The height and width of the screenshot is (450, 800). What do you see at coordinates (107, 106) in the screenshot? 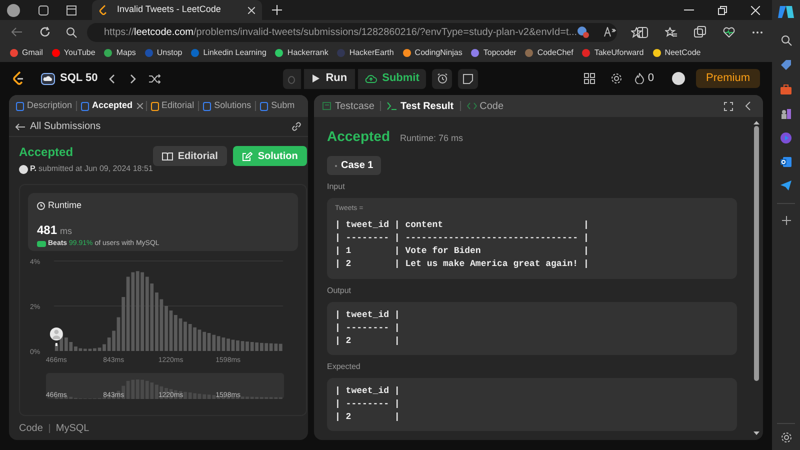
I see `panel-tab: Accepted` at bounding box center [107, 106].